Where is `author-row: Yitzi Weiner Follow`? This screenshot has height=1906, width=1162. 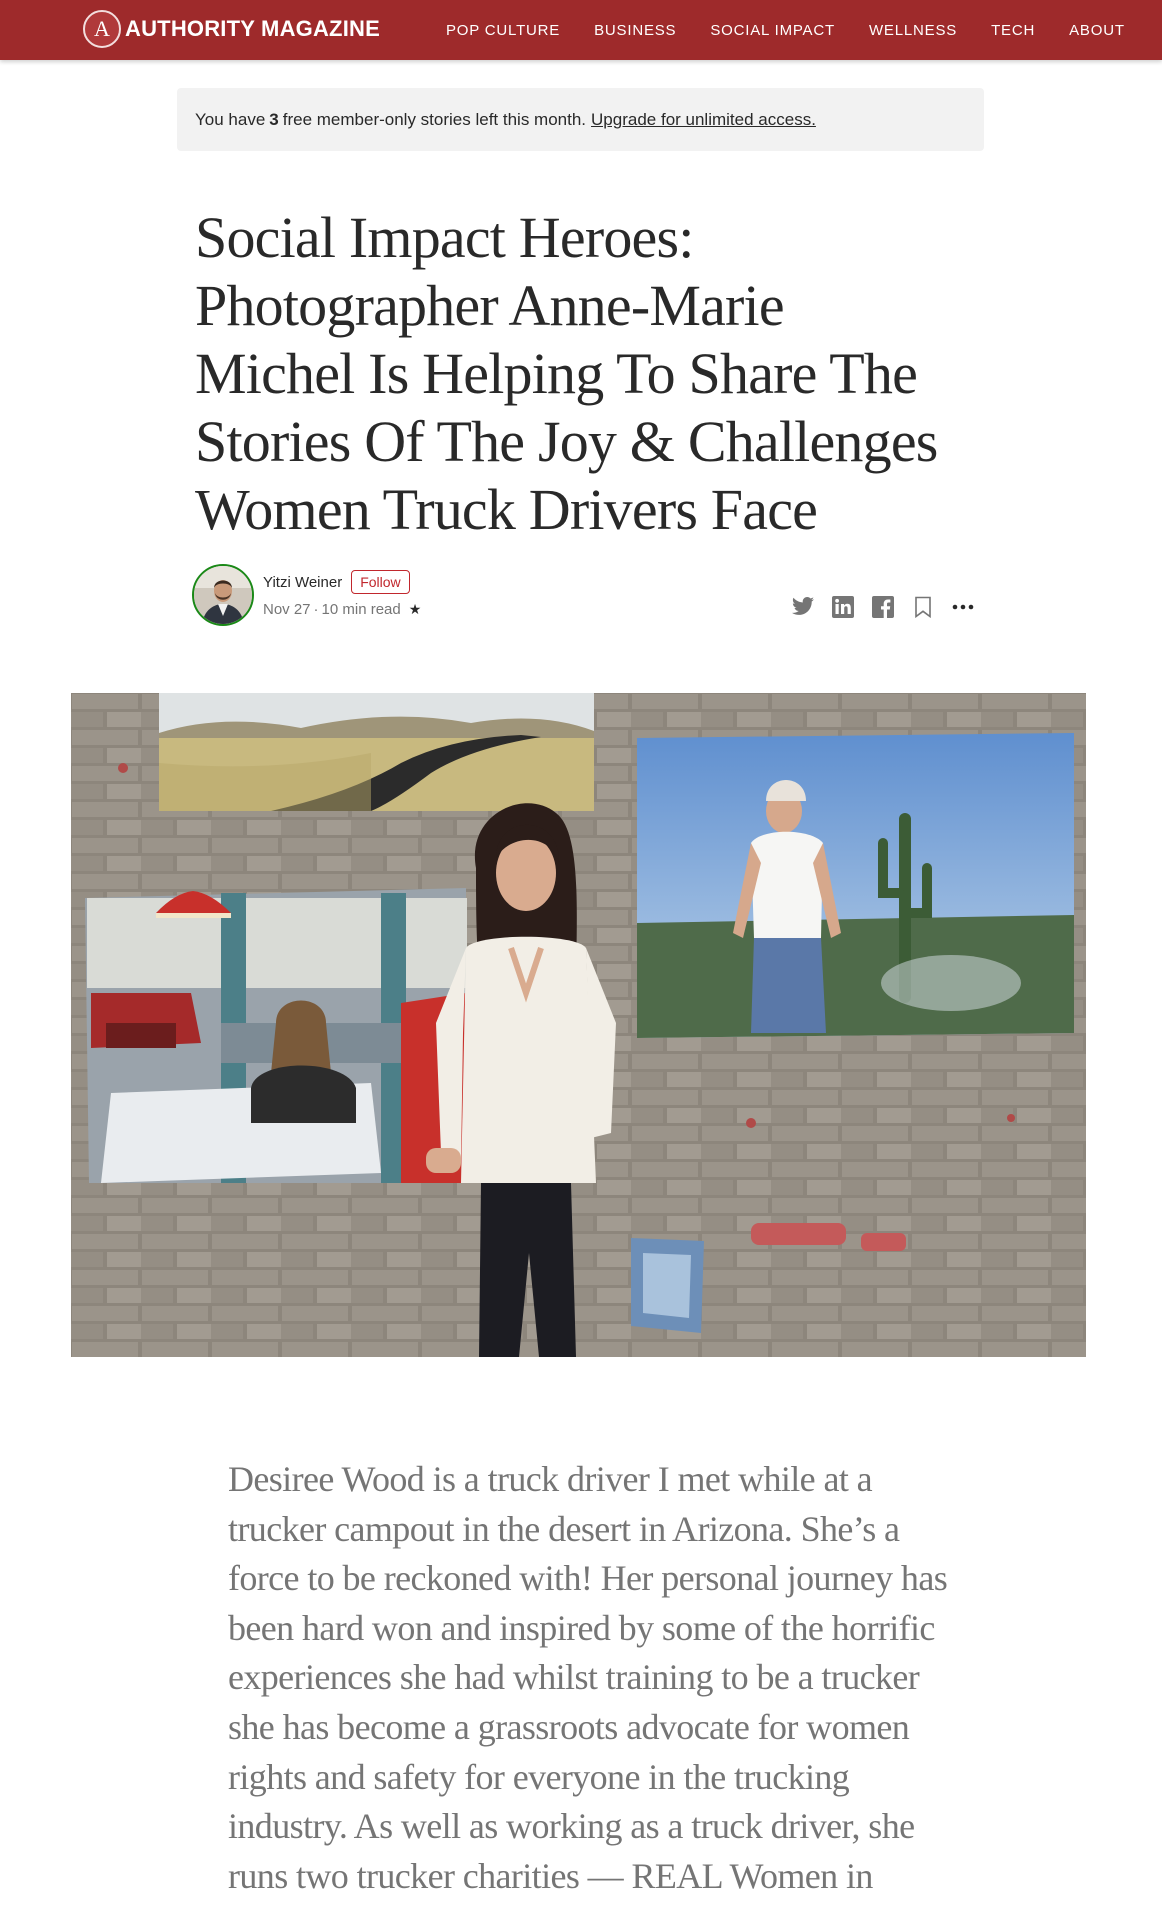 author-row: Yitzi Weiner Follow is located at coordinates (336, 582).